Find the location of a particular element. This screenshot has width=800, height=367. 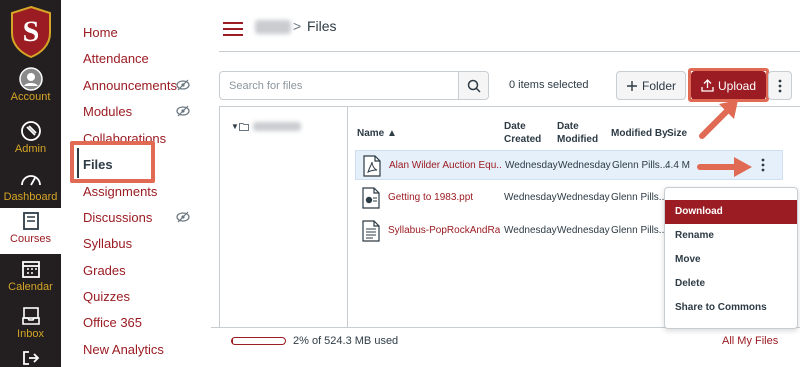

row-actions-button is located at coordinates (763, 165).